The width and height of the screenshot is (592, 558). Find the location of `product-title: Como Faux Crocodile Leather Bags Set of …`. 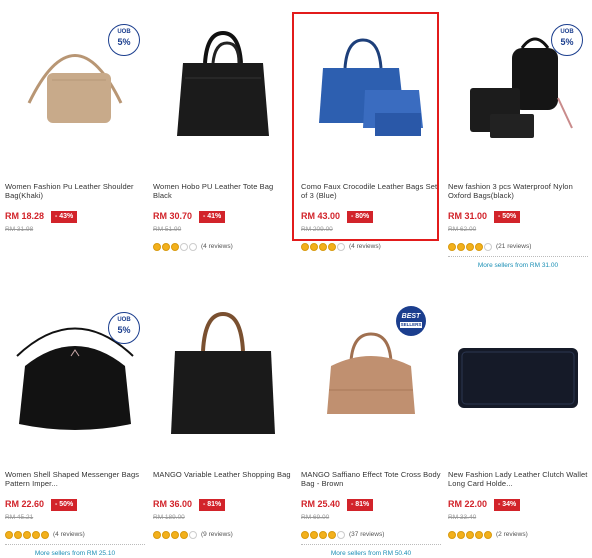

product-title: Como Faux Crocodile Leather Bags Set of … is located at coordinates (371, 191).